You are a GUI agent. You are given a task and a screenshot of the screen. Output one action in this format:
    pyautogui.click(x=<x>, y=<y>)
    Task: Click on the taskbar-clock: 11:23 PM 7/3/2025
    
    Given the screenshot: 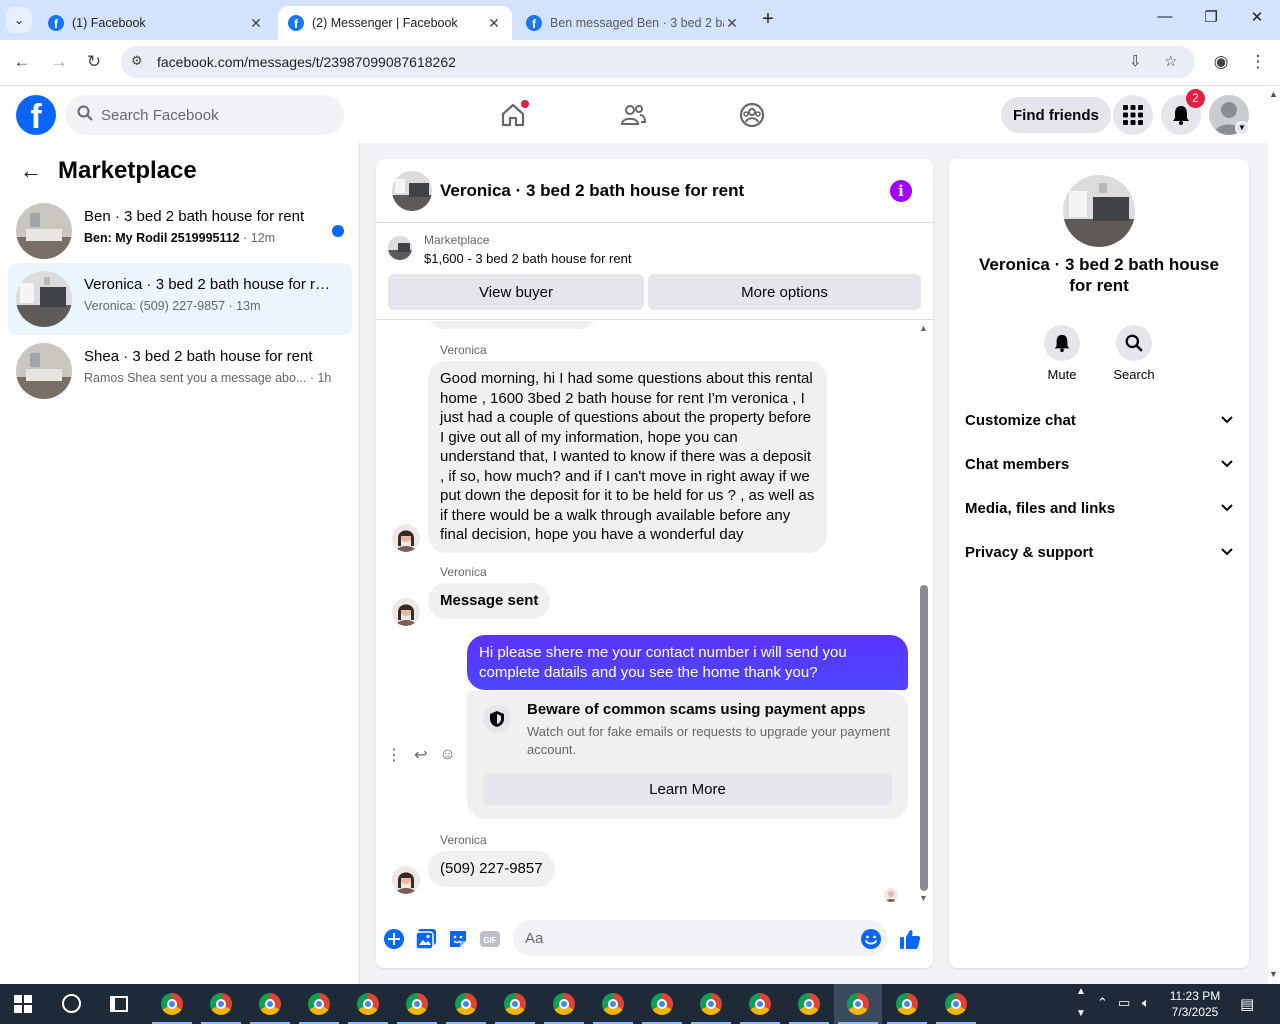 What is the action you would take?
    pyautogui.click(x=1195, y=1004)
    